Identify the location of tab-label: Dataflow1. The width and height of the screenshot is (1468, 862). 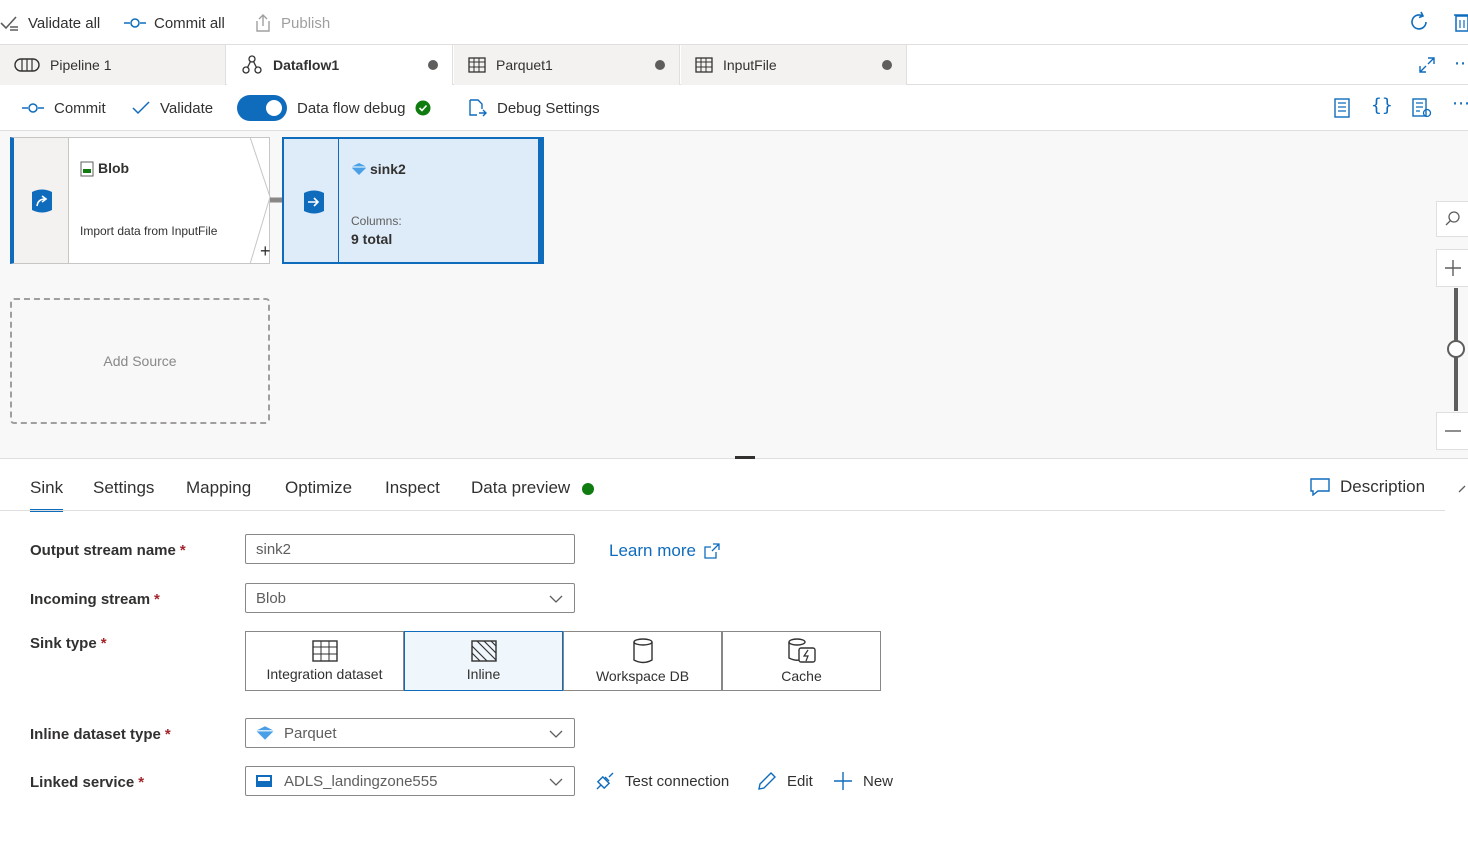
(306, 65).